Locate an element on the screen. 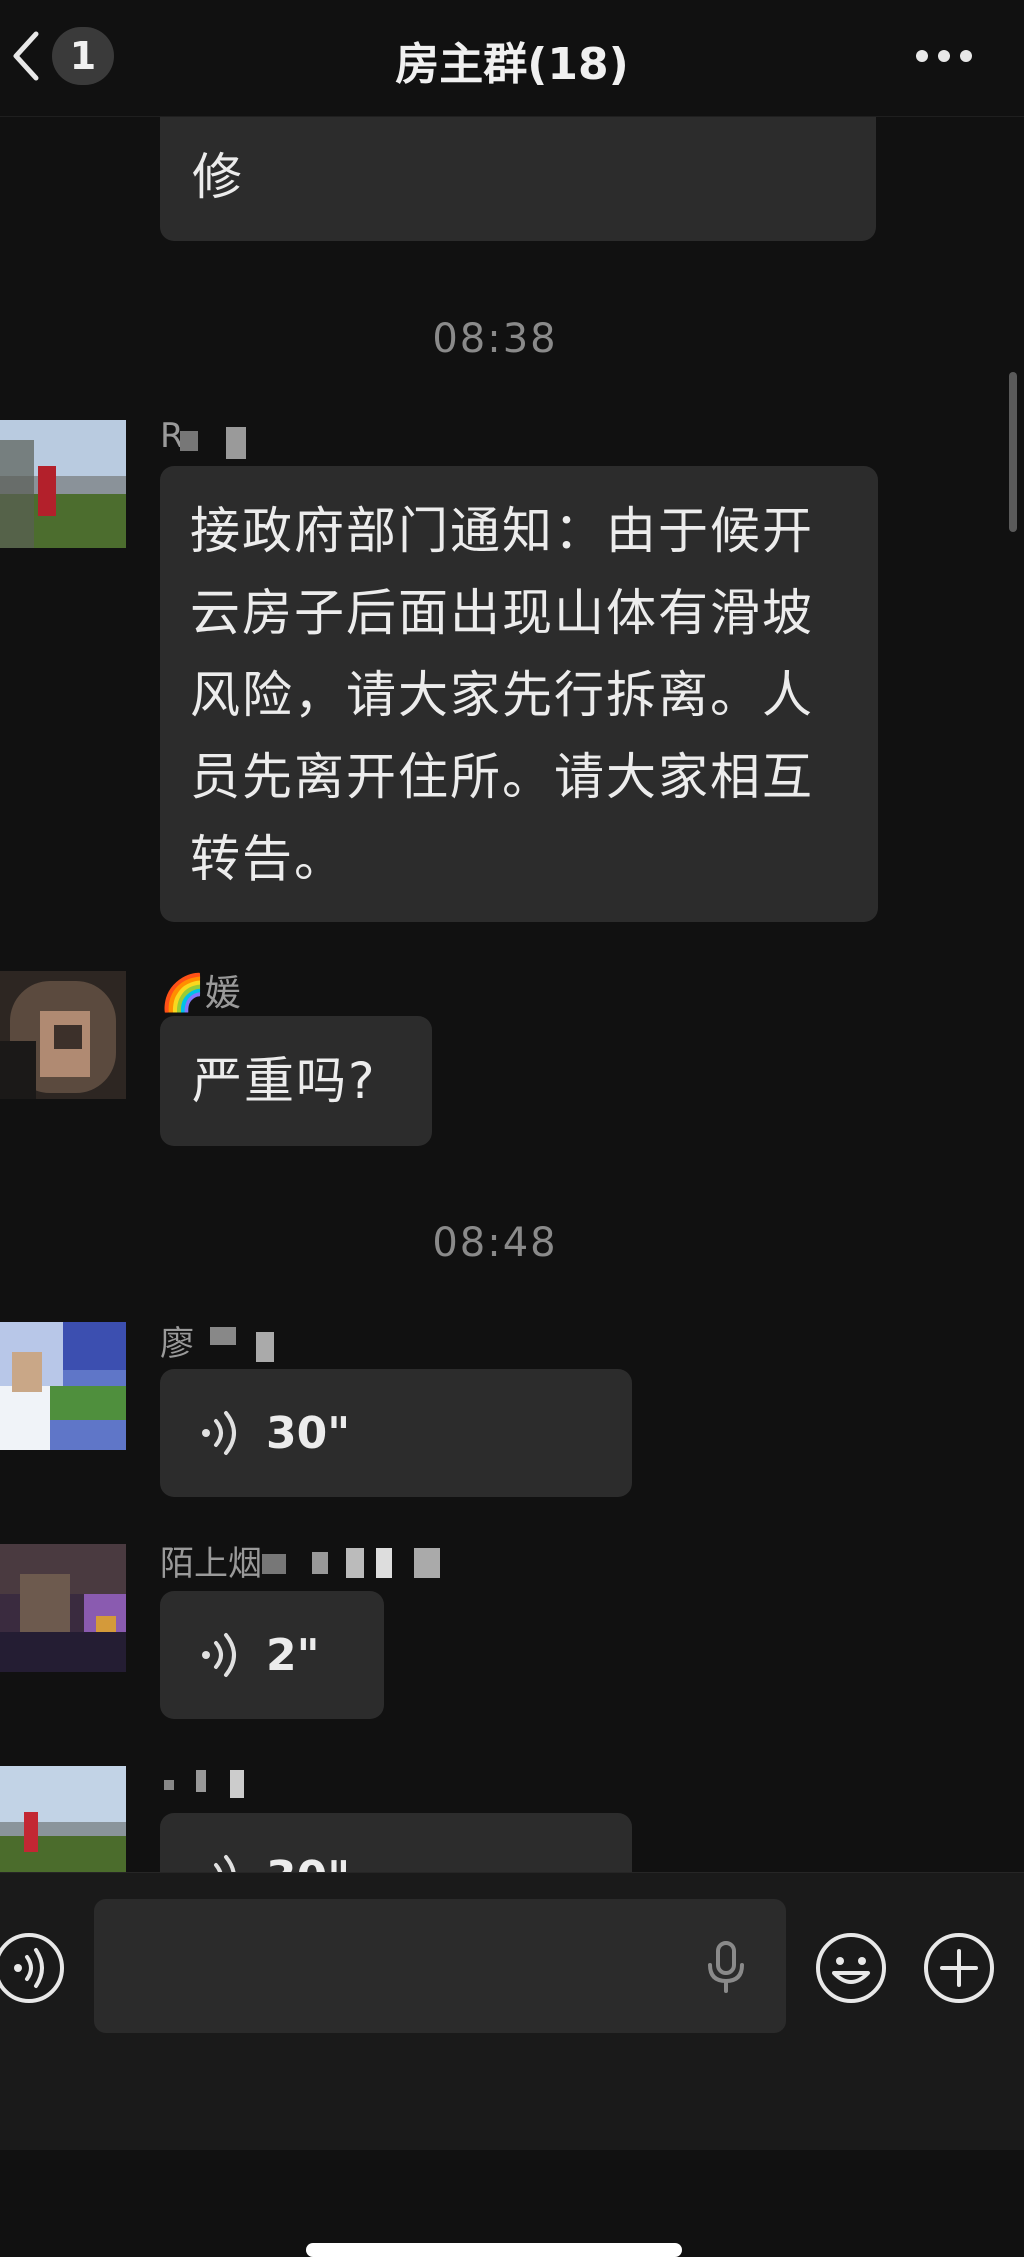  microphone-icon is located at coordinates (726, 1967).